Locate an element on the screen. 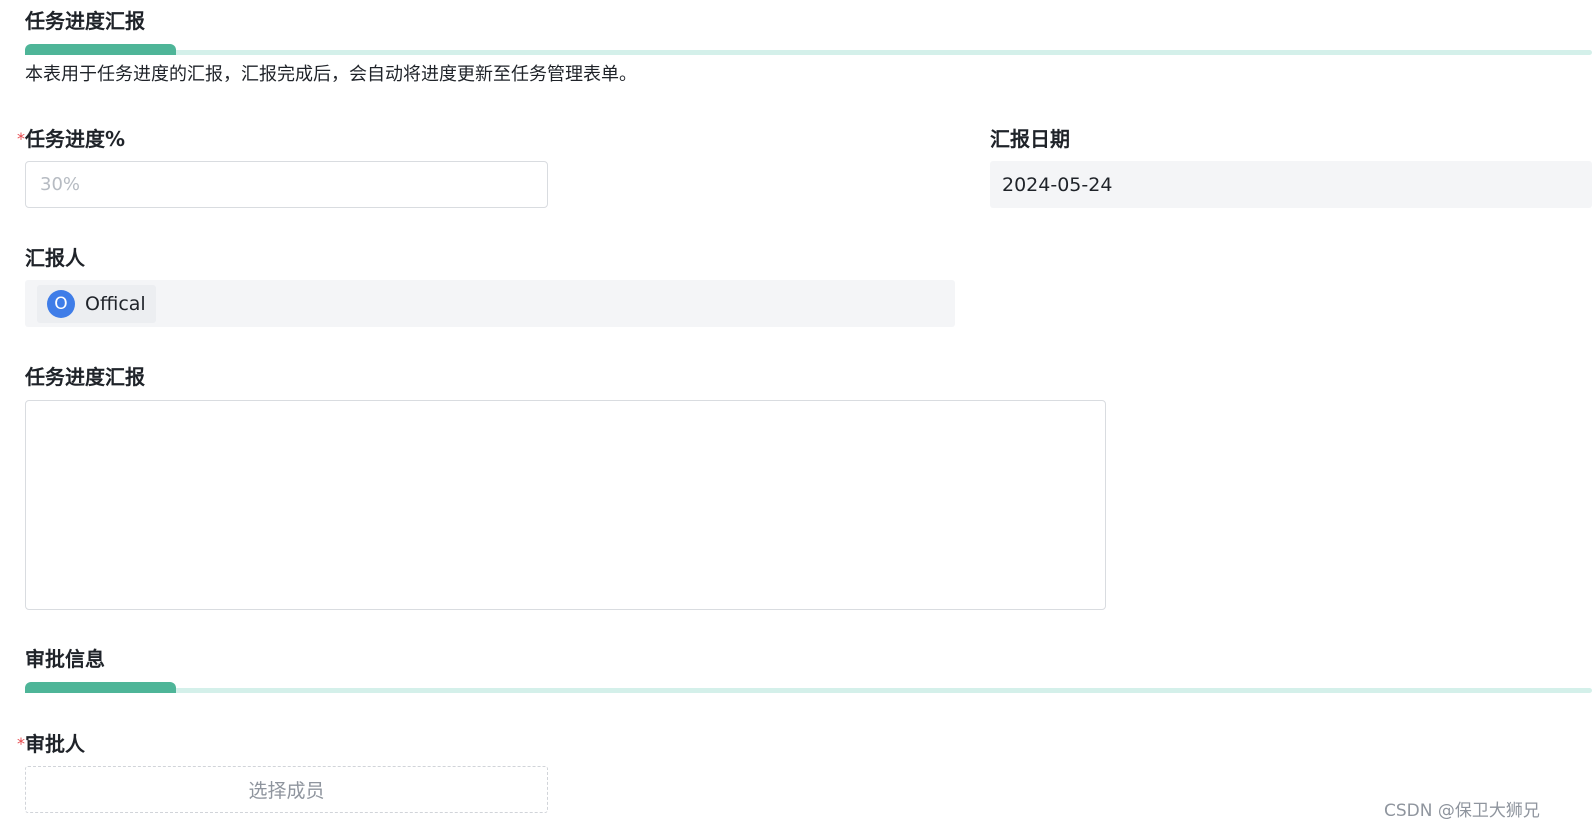 This screenshot has height=838, width=1592. section-title-approval: 审批信息 is located at coordinates (65, 659).